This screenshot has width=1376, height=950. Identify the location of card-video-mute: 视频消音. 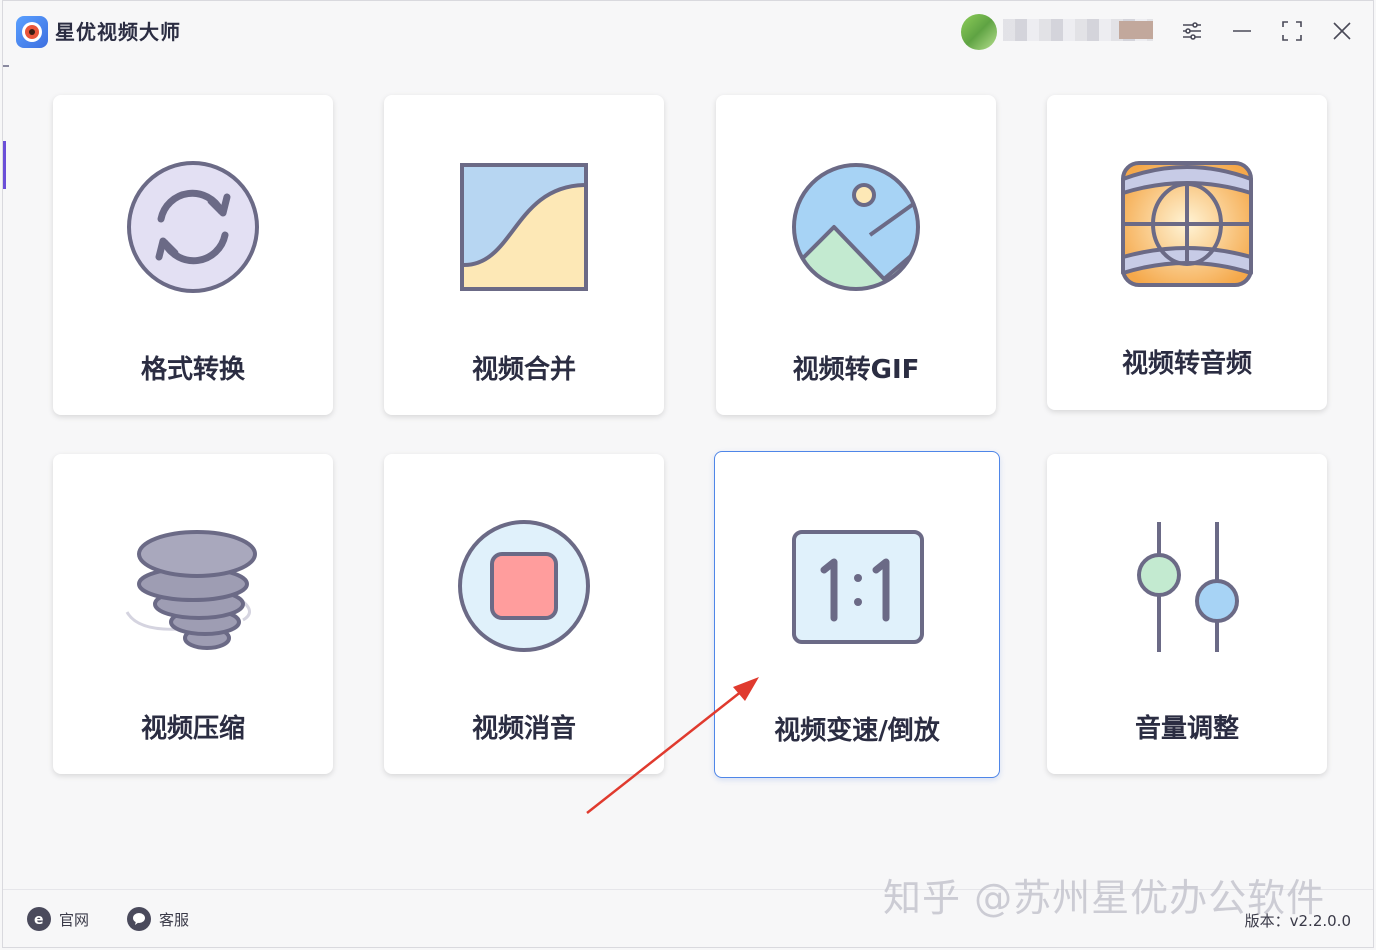
(524, 614).